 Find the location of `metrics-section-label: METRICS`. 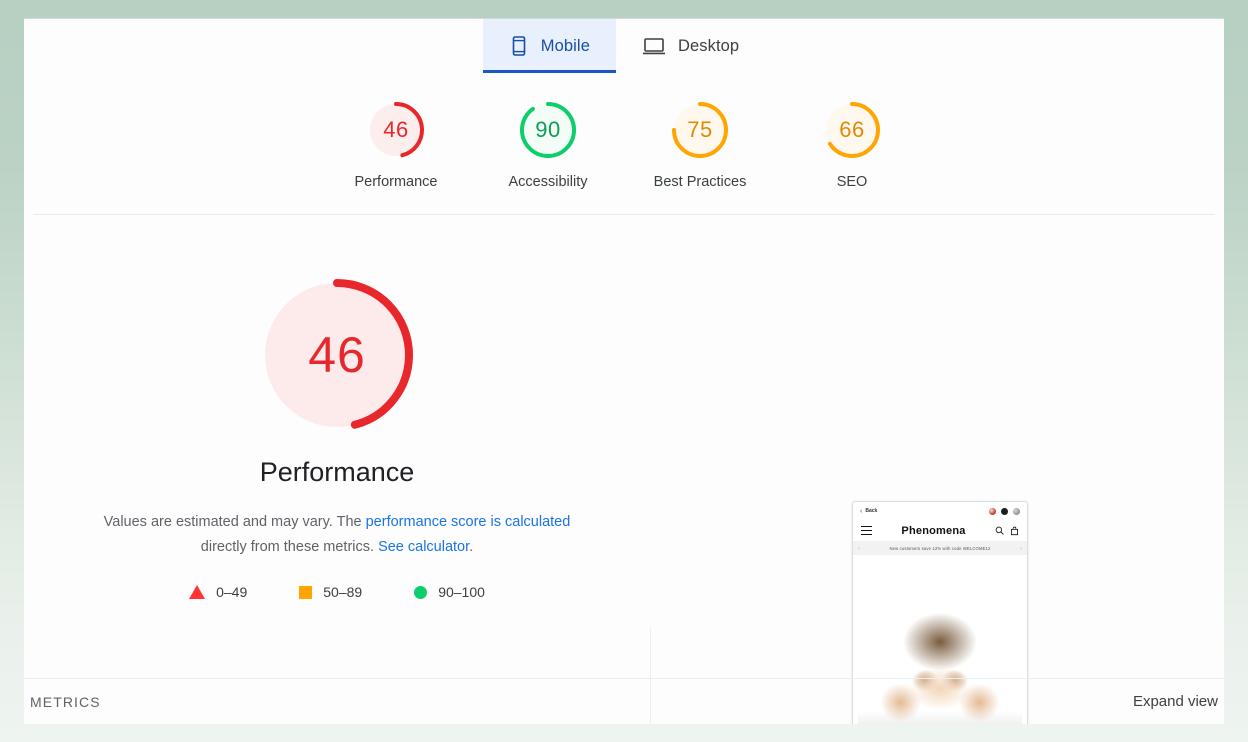

metrics-section-label: METRICS is located at coordinates (65, 701).